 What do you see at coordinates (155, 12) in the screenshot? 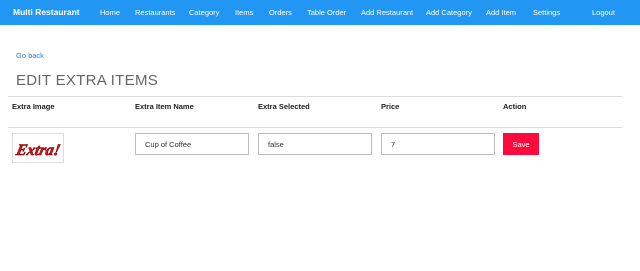
I see `nav-restaurants: Restaurants` at bounding box center [155, 12].